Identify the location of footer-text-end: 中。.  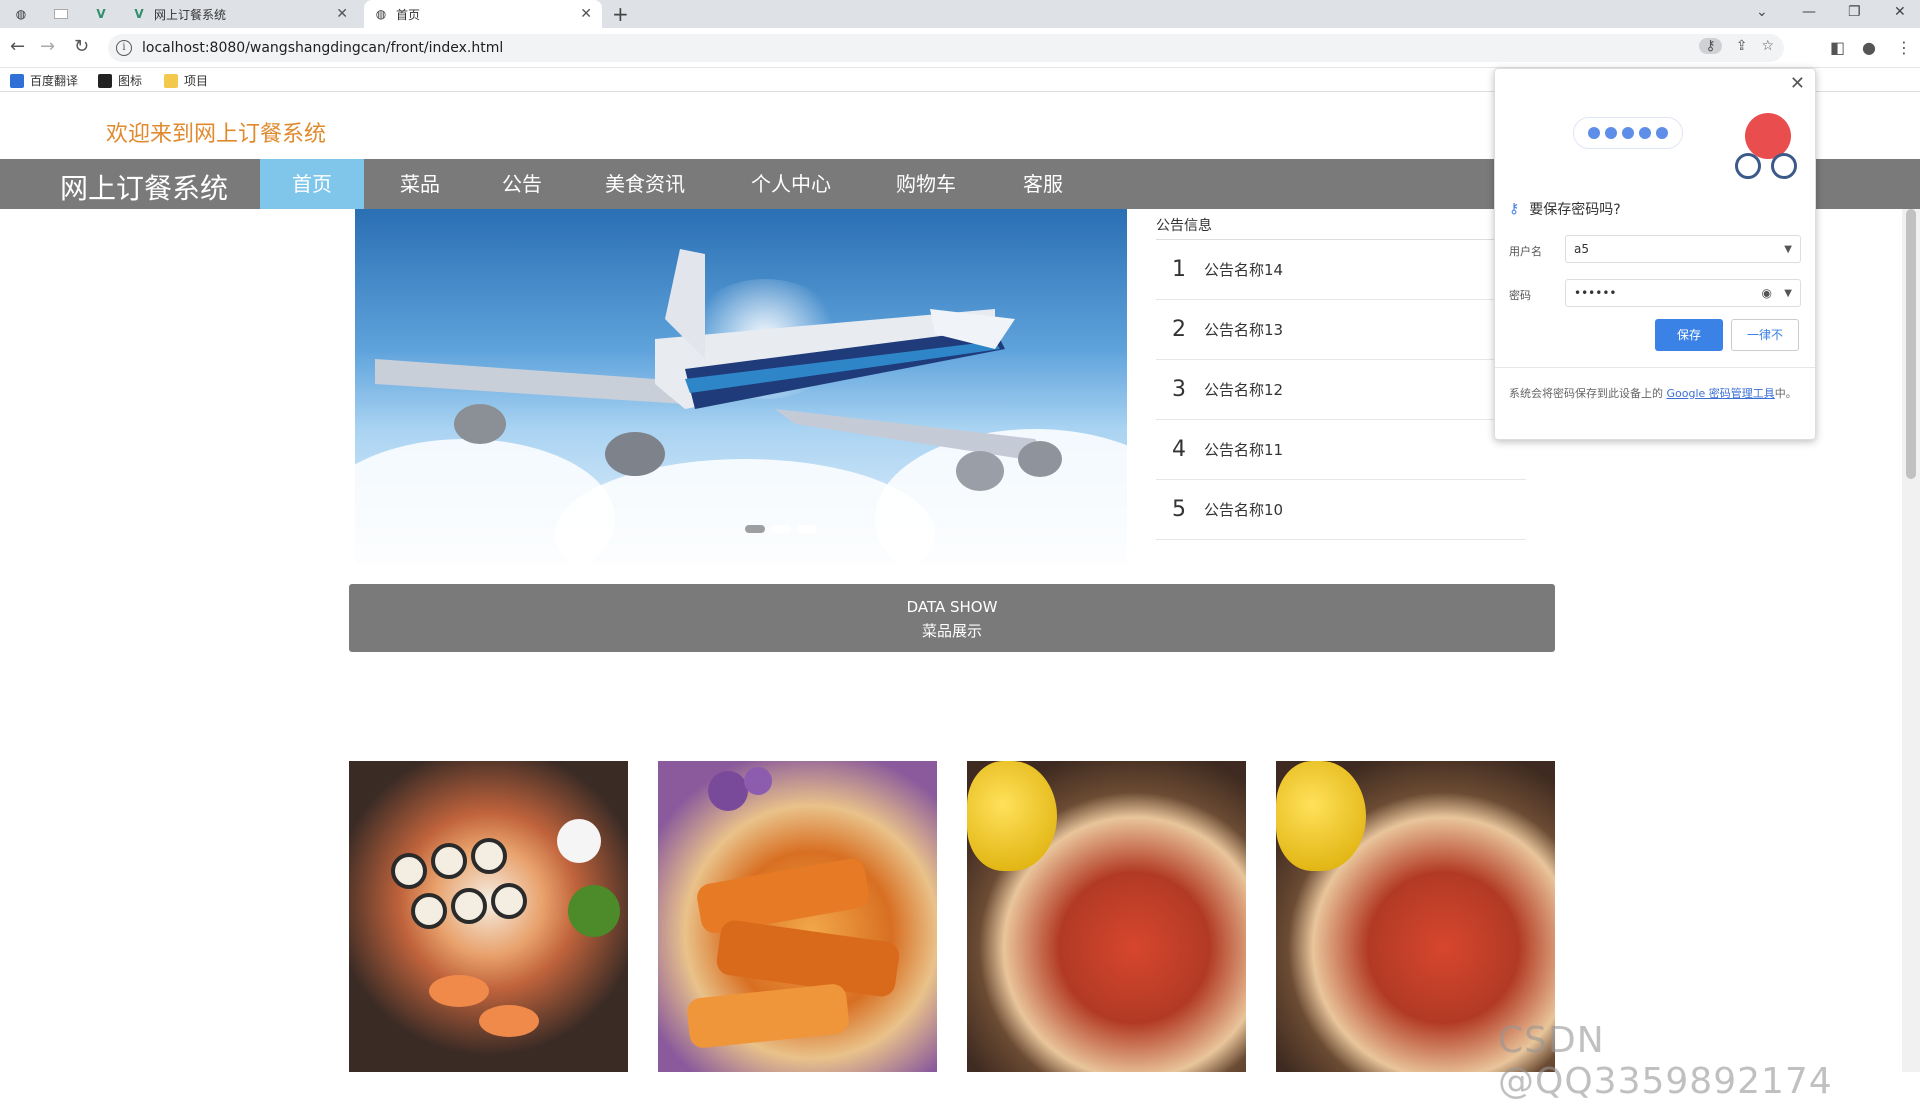
(1785, 393).